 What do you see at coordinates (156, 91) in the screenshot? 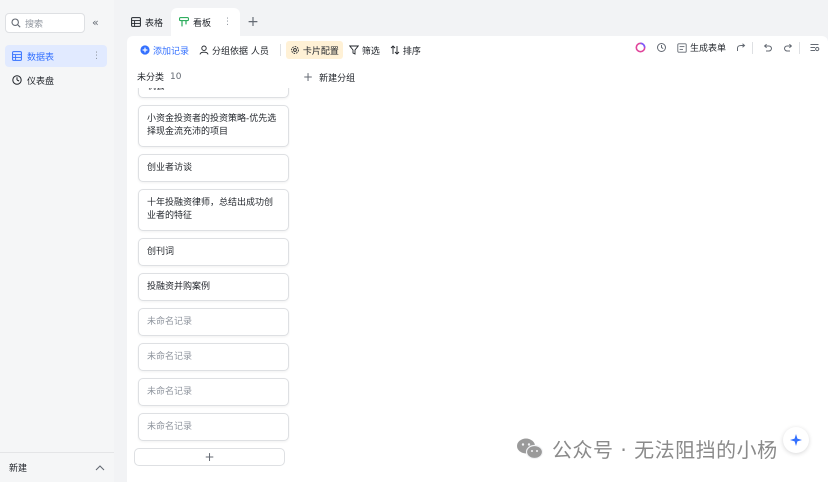
I see `card-title: 机会` at bounding box center [156, 91].